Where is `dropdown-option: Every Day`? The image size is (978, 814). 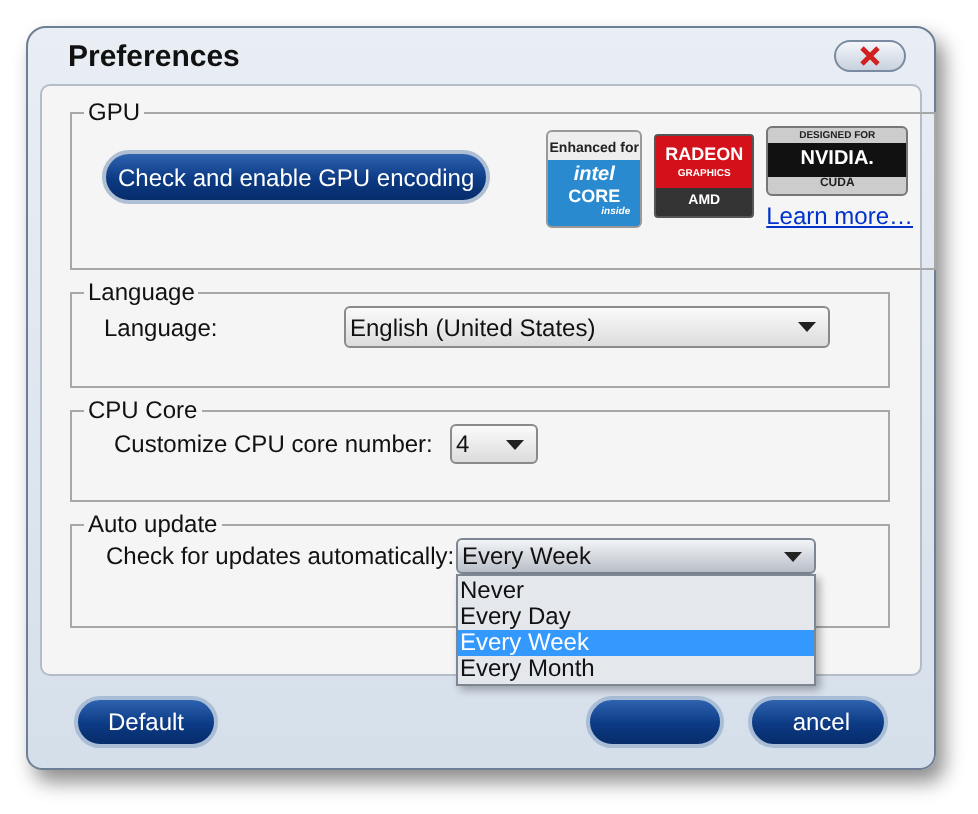 dropdown-option: Every Day is located at coordinates (636, 617).